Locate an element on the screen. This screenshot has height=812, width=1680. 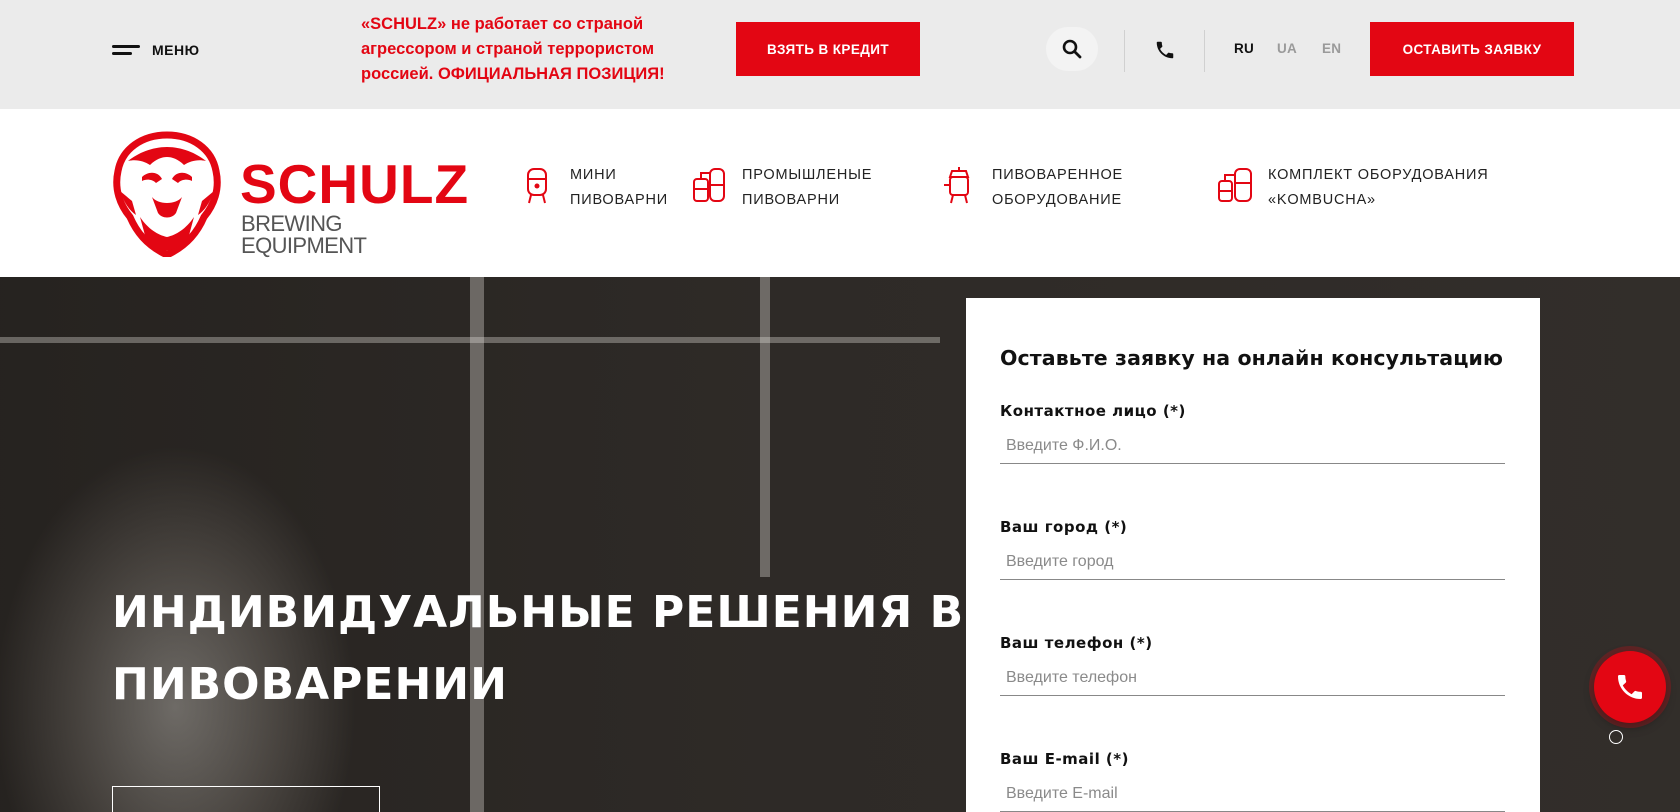
menu-button: МЕНЮ is located at coordinates (156, 50).